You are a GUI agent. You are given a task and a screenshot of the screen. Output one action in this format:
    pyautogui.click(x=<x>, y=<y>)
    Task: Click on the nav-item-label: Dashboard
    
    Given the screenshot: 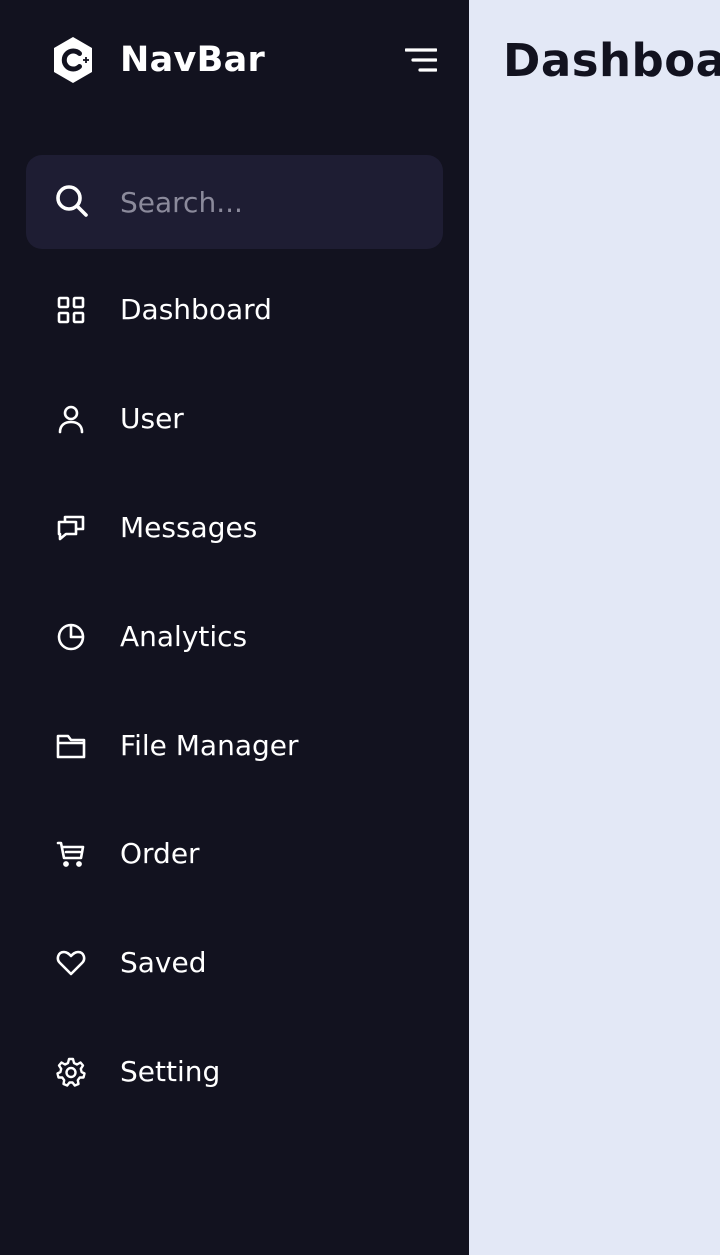 What is the action you would take?
    pyautogui.click(x=196, y=309)
    